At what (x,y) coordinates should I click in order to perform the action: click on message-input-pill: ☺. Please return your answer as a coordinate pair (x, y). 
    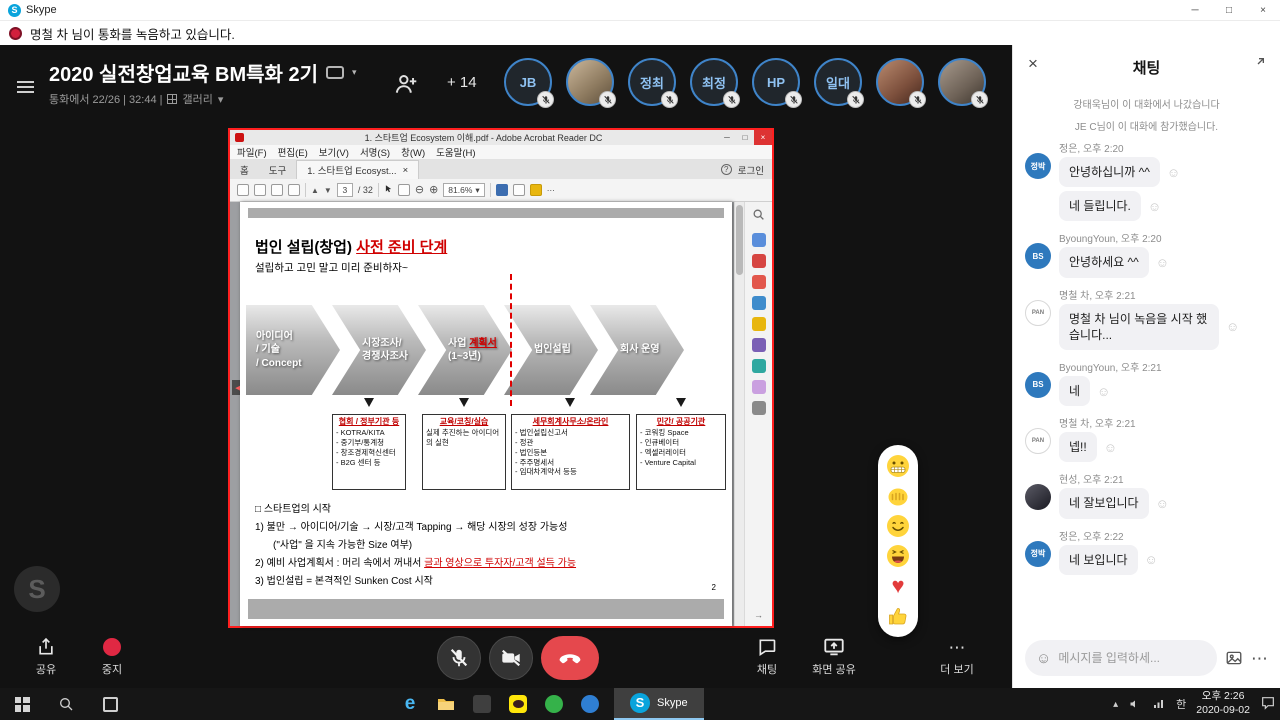
    Looking at the image, I should click on (1121, 658).